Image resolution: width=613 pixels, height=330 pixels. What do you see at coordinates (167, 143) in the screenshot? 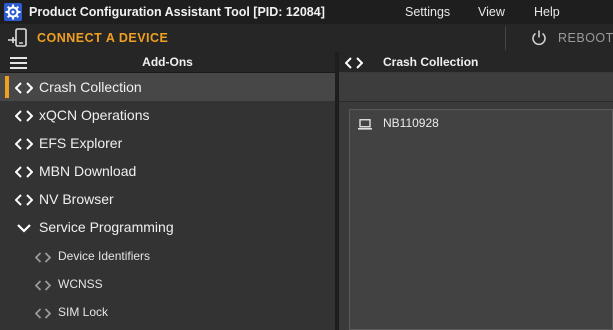
I see `sidebar-item-efs-explorer: EFS Explorer` at bounding box center [167, 143].